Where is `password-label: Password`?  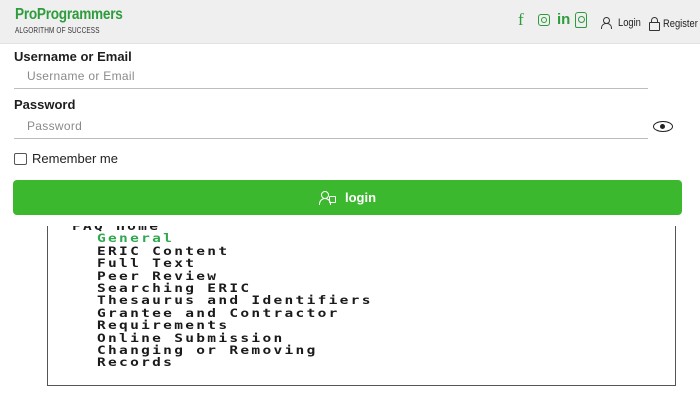 password-label: Password is located at coordinates (45, 104).